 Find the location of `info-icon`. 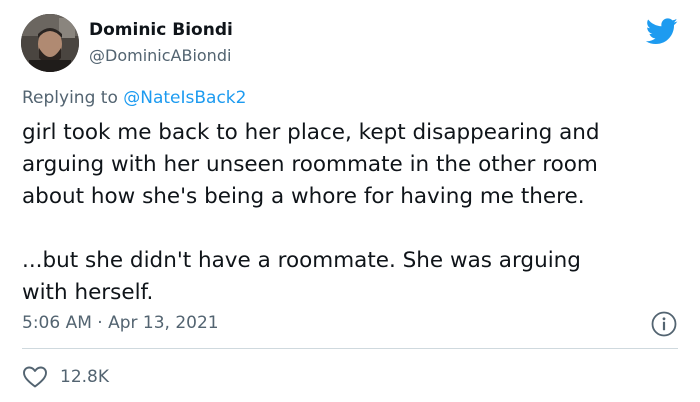

info-icon is located at coordinates (664, 324).